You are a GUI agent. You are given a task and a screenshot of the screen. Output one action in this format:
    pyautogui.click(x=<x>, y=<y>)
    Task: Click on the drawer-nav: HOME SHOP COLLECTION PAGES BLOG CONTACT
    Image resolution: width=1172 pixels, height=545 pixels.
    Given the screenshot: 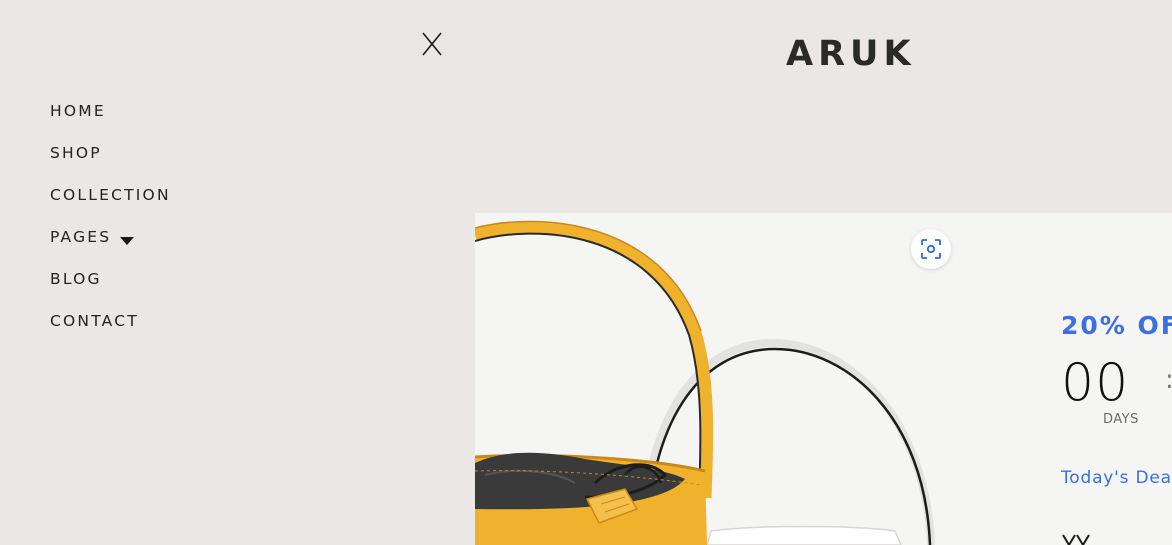 What is the action you would take?
    pyautogui.click(x=110, y=226)
    